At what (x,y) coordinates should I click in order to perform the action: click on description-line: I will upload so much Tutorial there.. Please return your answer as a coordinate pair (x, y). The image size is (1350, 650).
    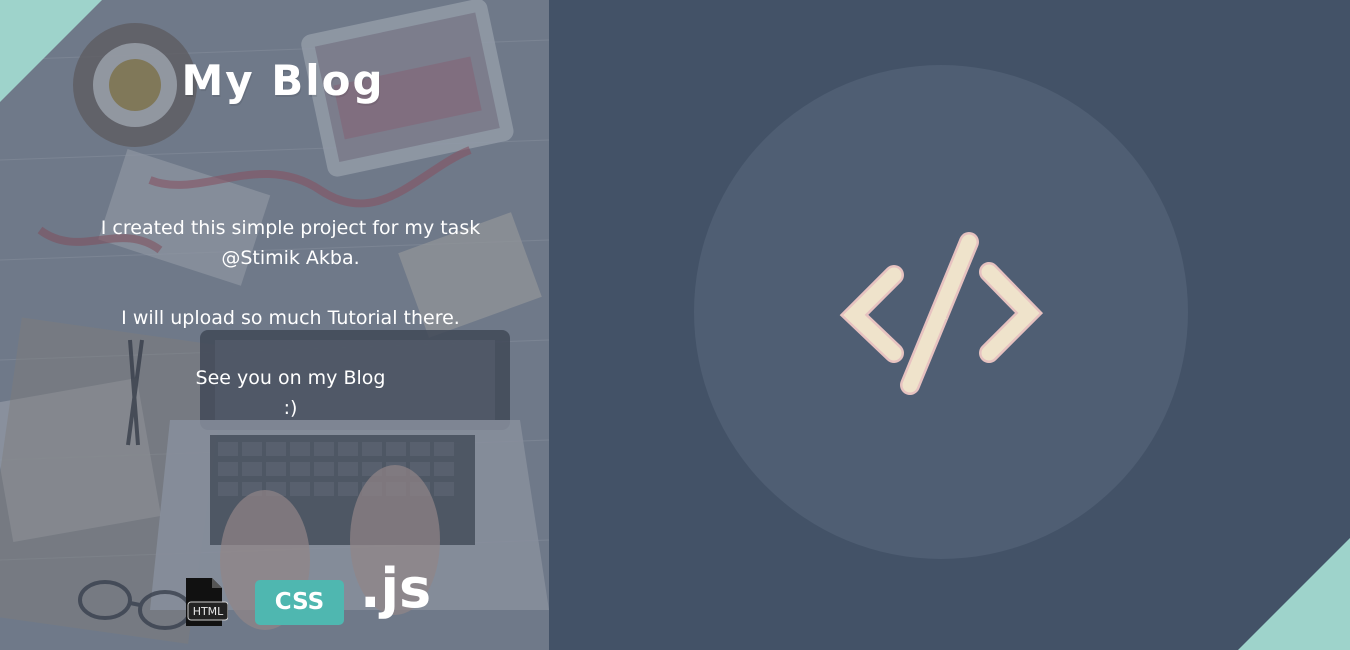
    Looking at the image, I should click on (290, 318).